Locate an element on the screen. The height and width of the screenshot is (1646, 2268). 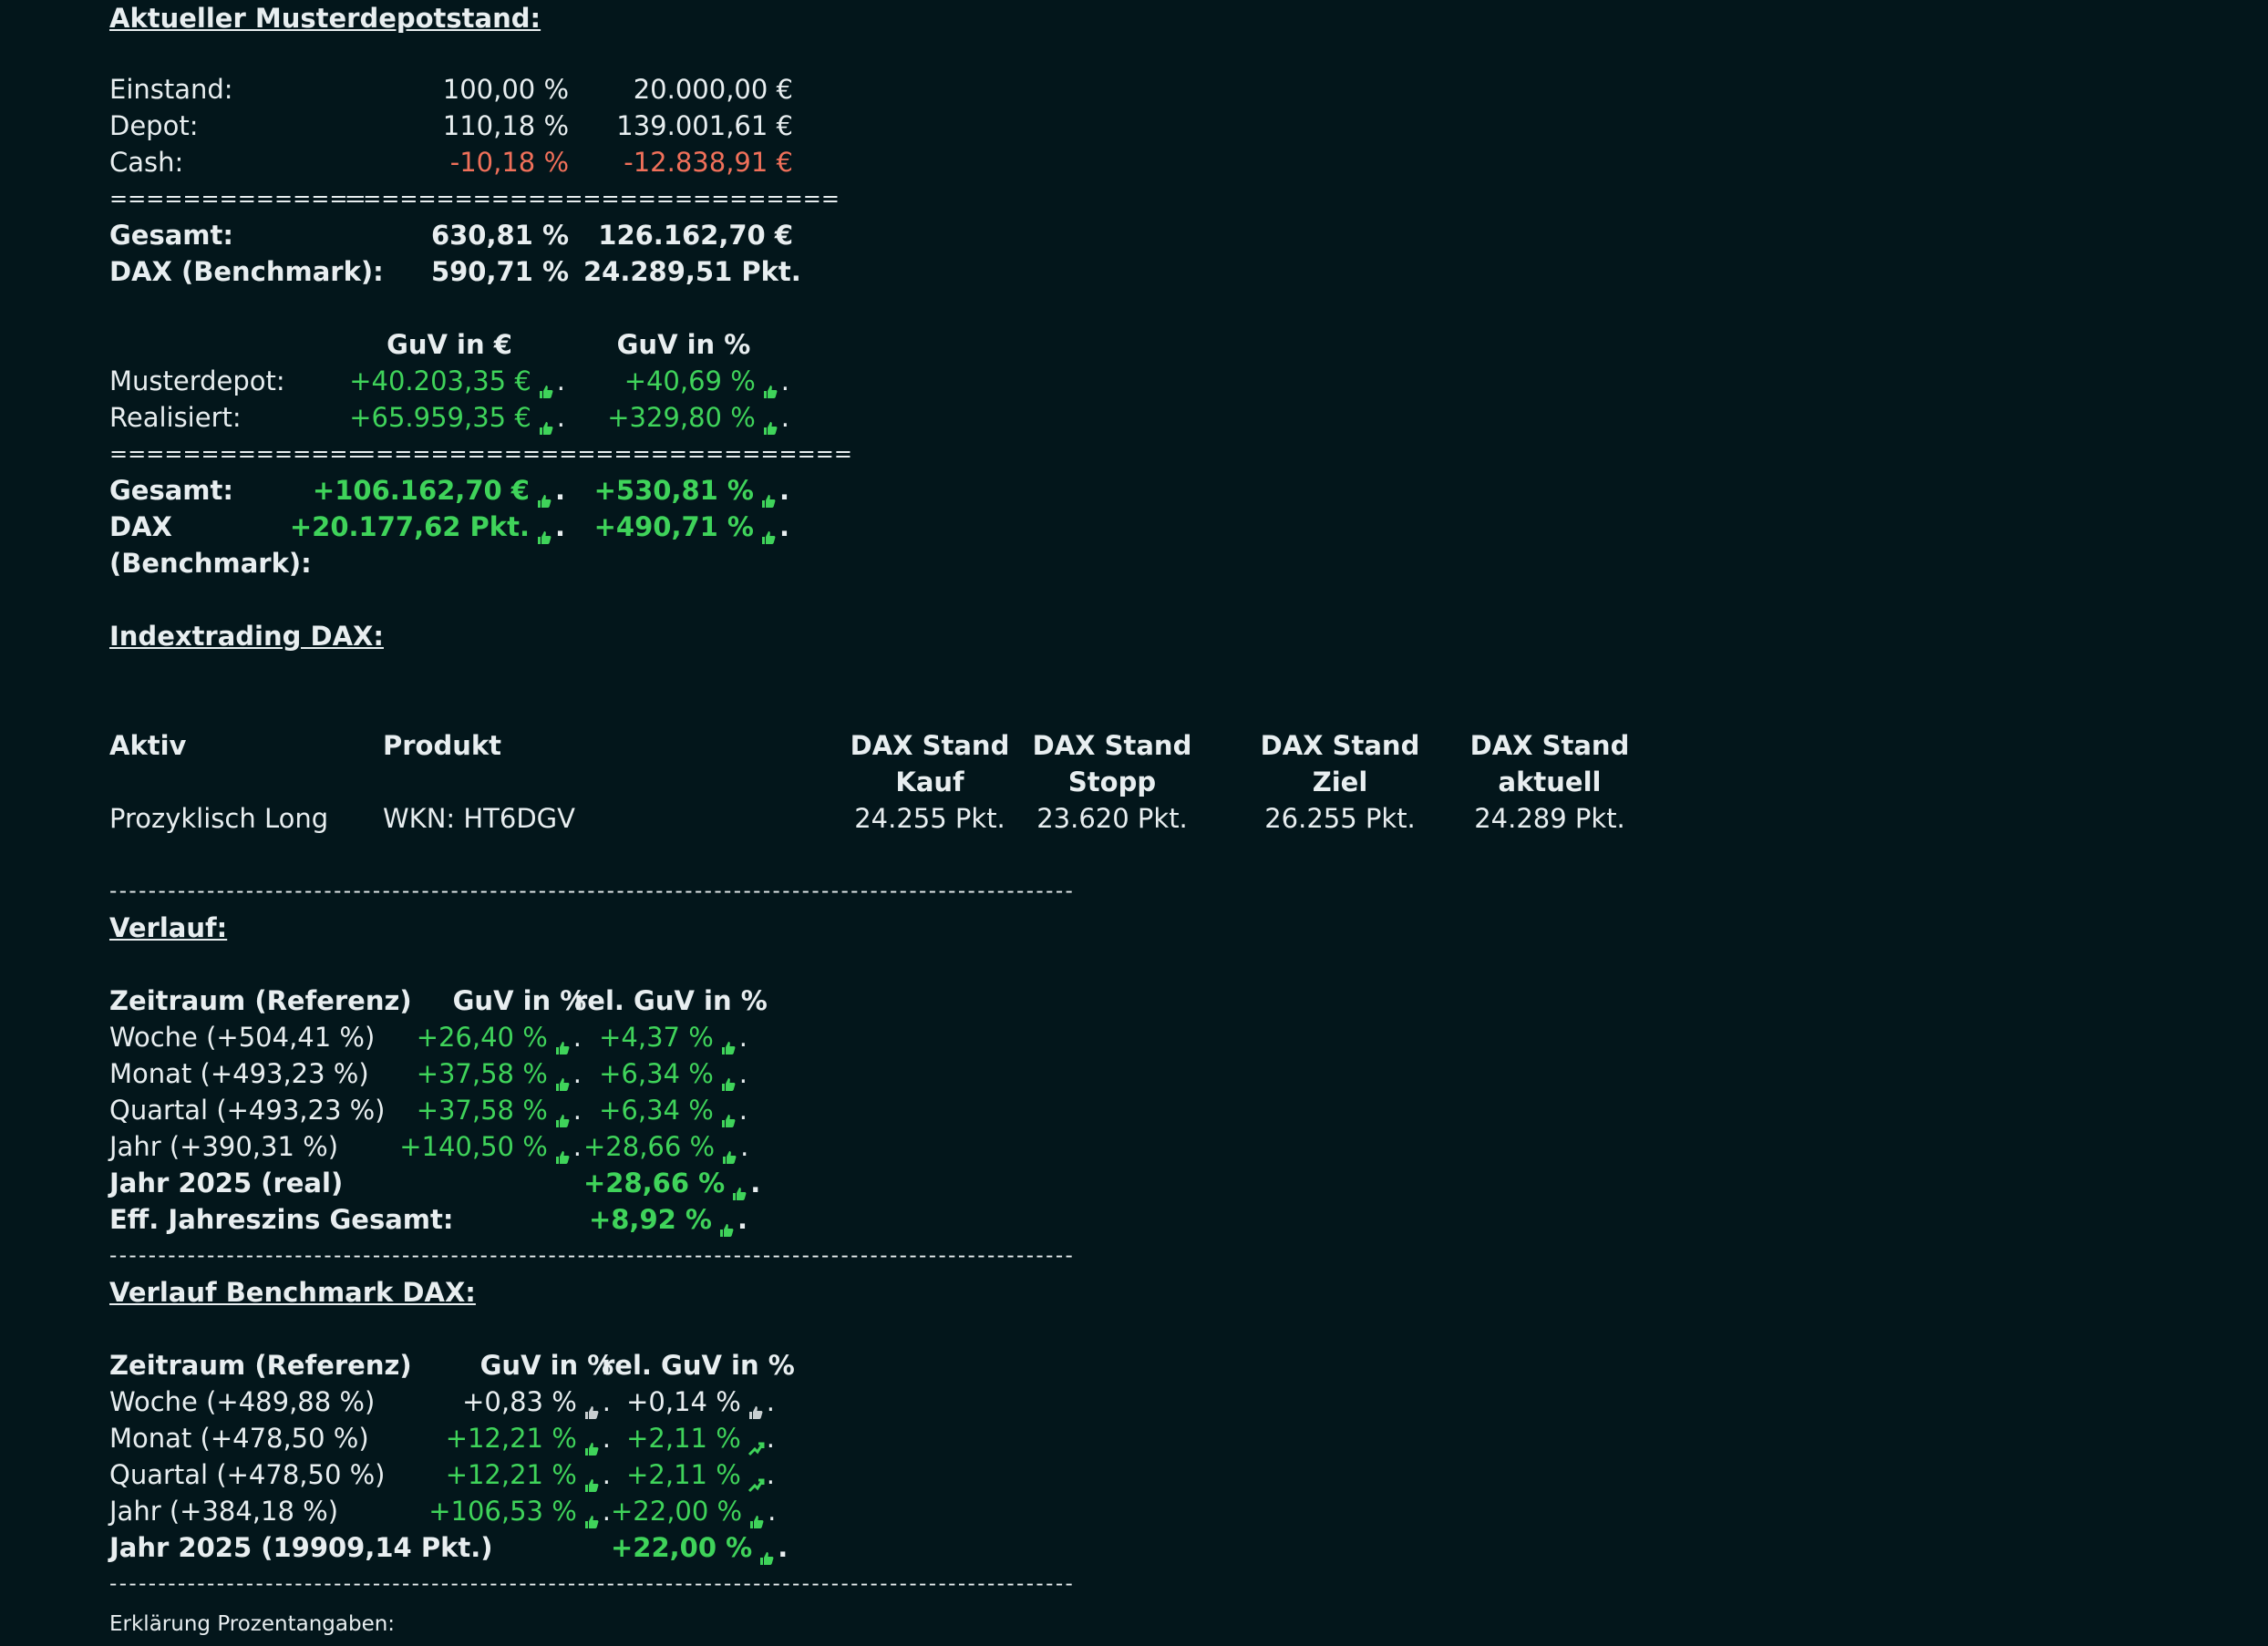
verlauf-guv-quartal: +37,58 %. is located at coordinates (482, 1110).